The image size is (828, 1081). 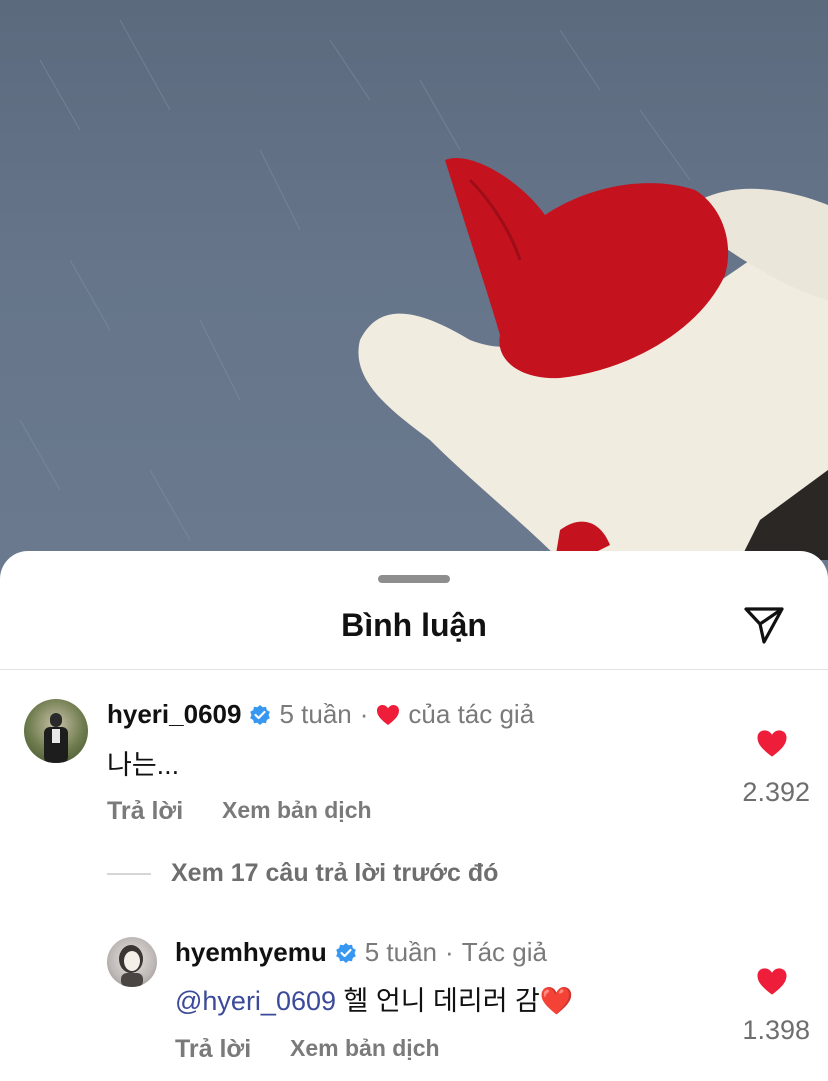 What do you see at coordinates (174, 714) in the screenshot?
I see `comment-username: hyeri_0609` at bounding box center [174, 714].